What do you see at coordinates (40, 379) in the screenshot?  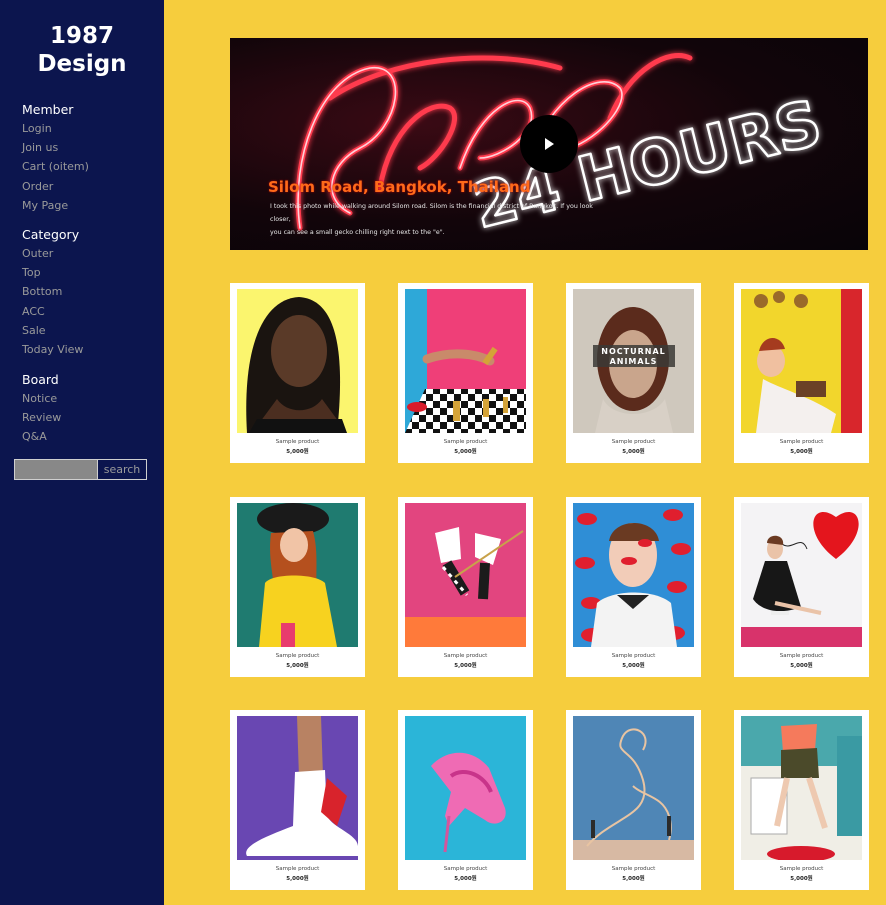 I see `menu-title-board: Board` at bounding box center [40, 379].